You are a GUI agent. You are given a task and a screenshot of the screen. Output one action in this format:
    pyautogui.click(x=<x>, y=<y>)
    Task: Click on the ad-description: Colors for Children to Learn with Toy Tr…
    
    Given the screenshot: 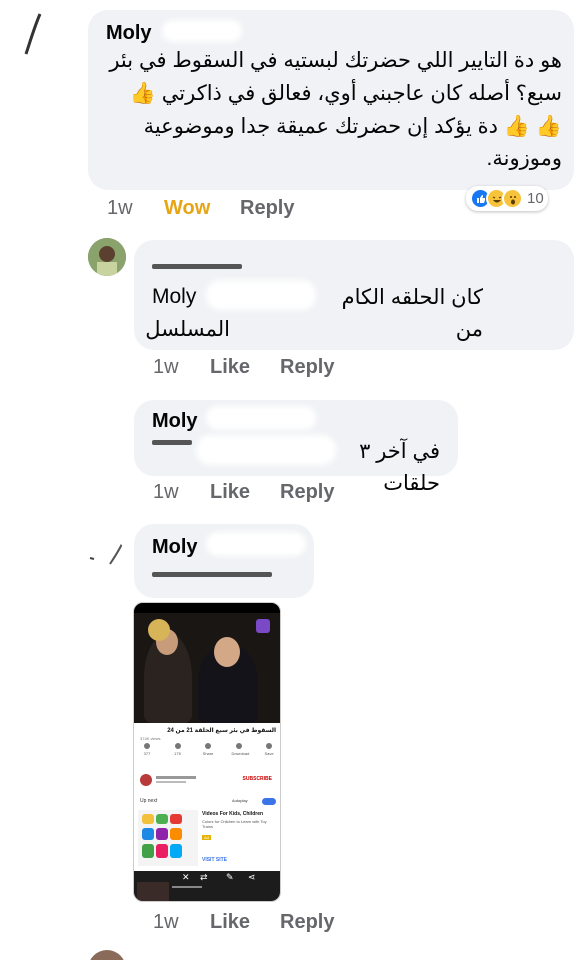 What is the action you would take?
    pyautogui.click(x=234, y=824)
    